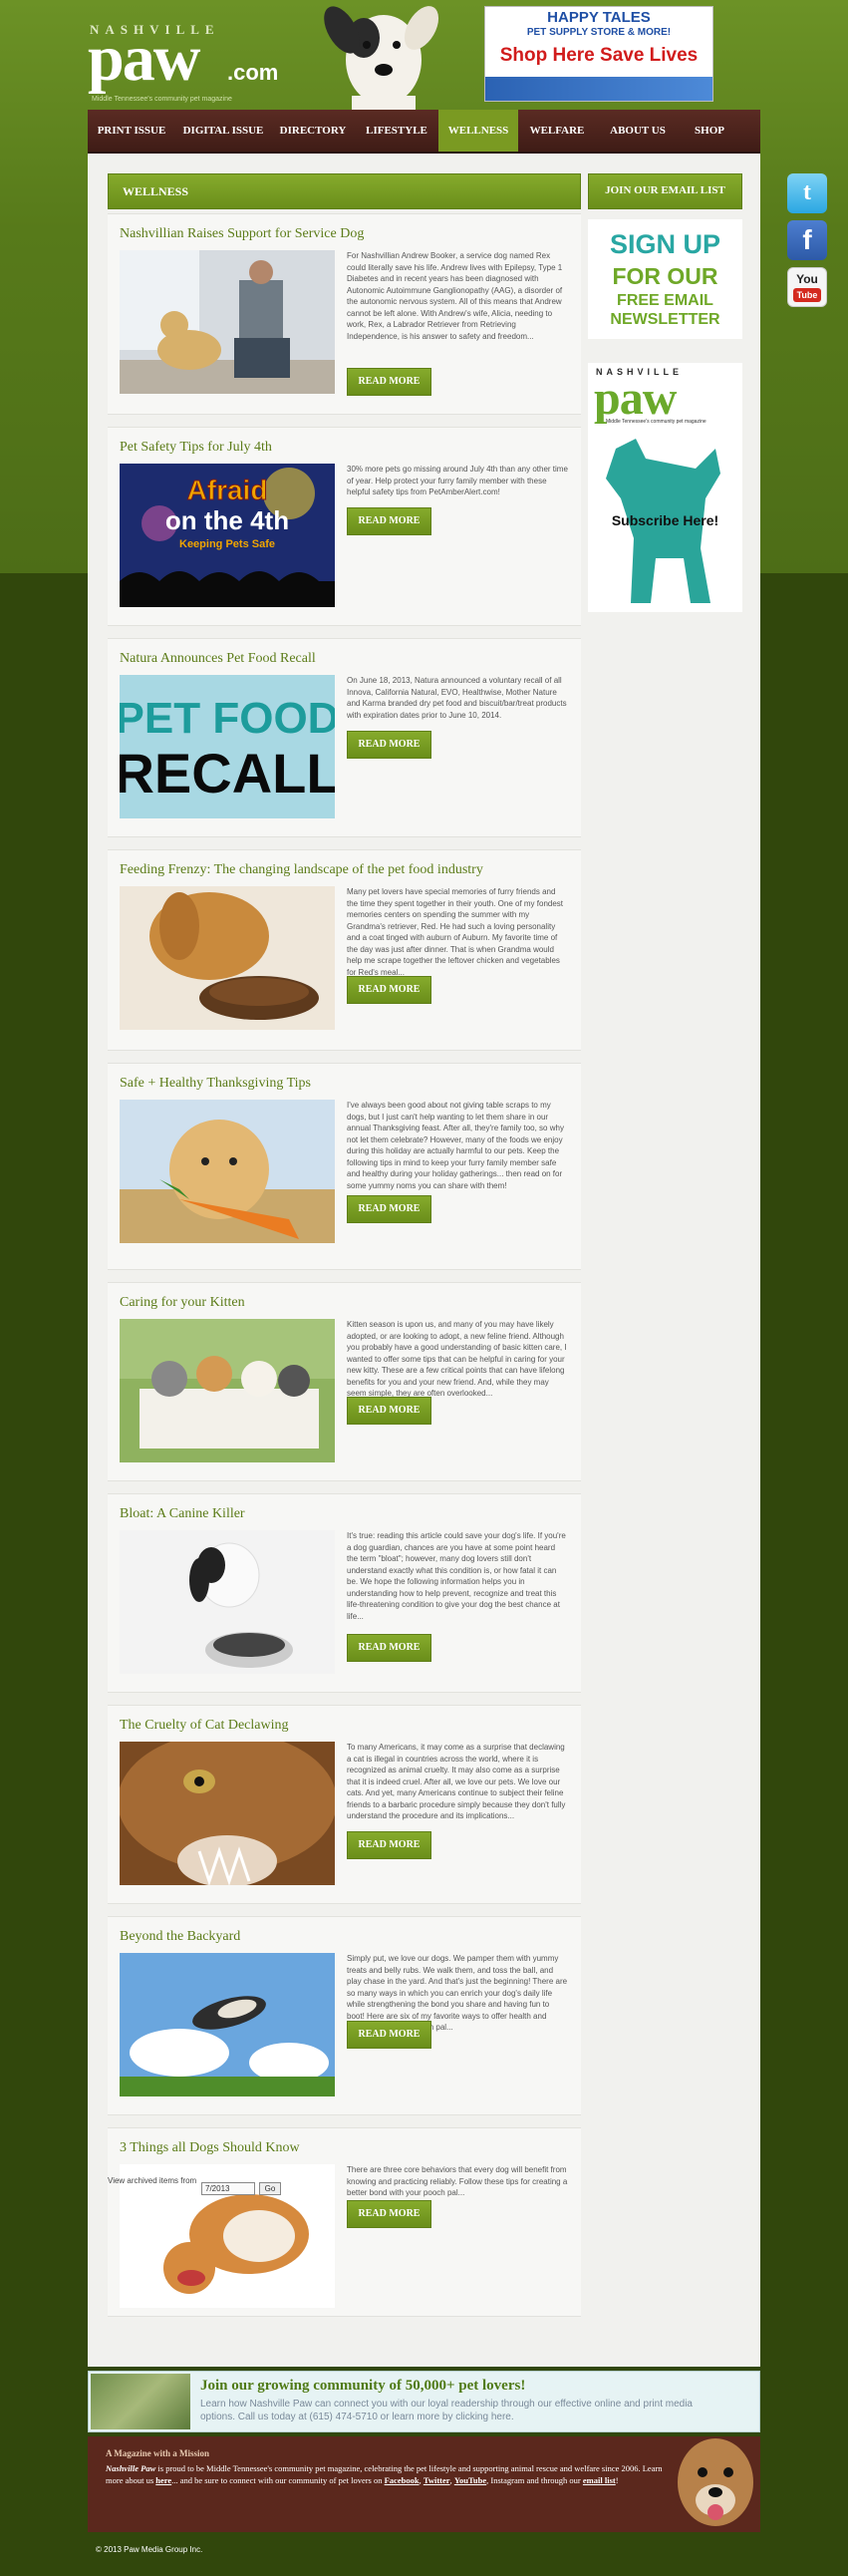 The image size is (848, 2576). I want to click on youtube-text-tube: Tube, so click(807, 295).